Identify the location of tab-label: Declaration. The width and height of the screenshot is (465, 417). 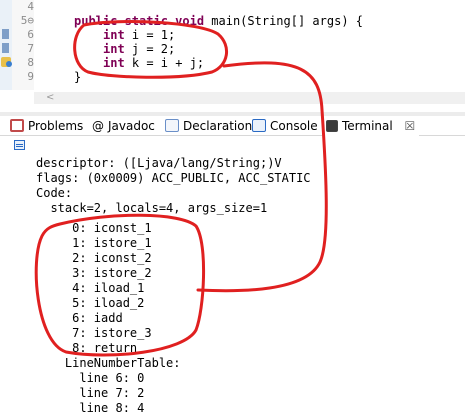
(218, 126).